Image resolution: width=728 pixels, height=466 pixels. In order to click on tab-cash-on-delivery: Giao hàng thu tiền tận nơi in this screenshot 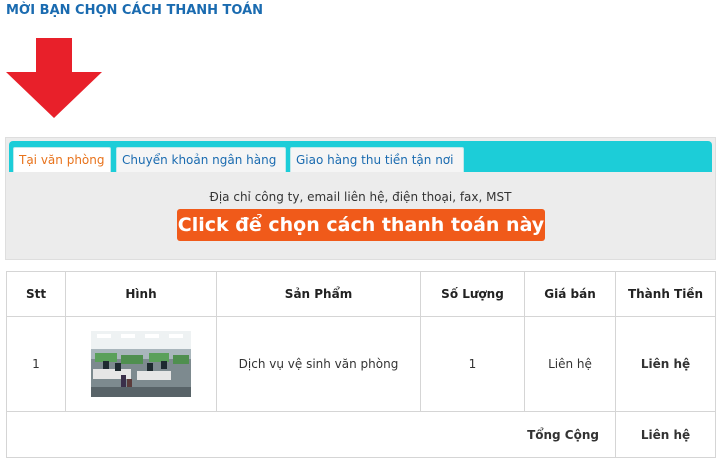, I will do `click(377, 159)`.